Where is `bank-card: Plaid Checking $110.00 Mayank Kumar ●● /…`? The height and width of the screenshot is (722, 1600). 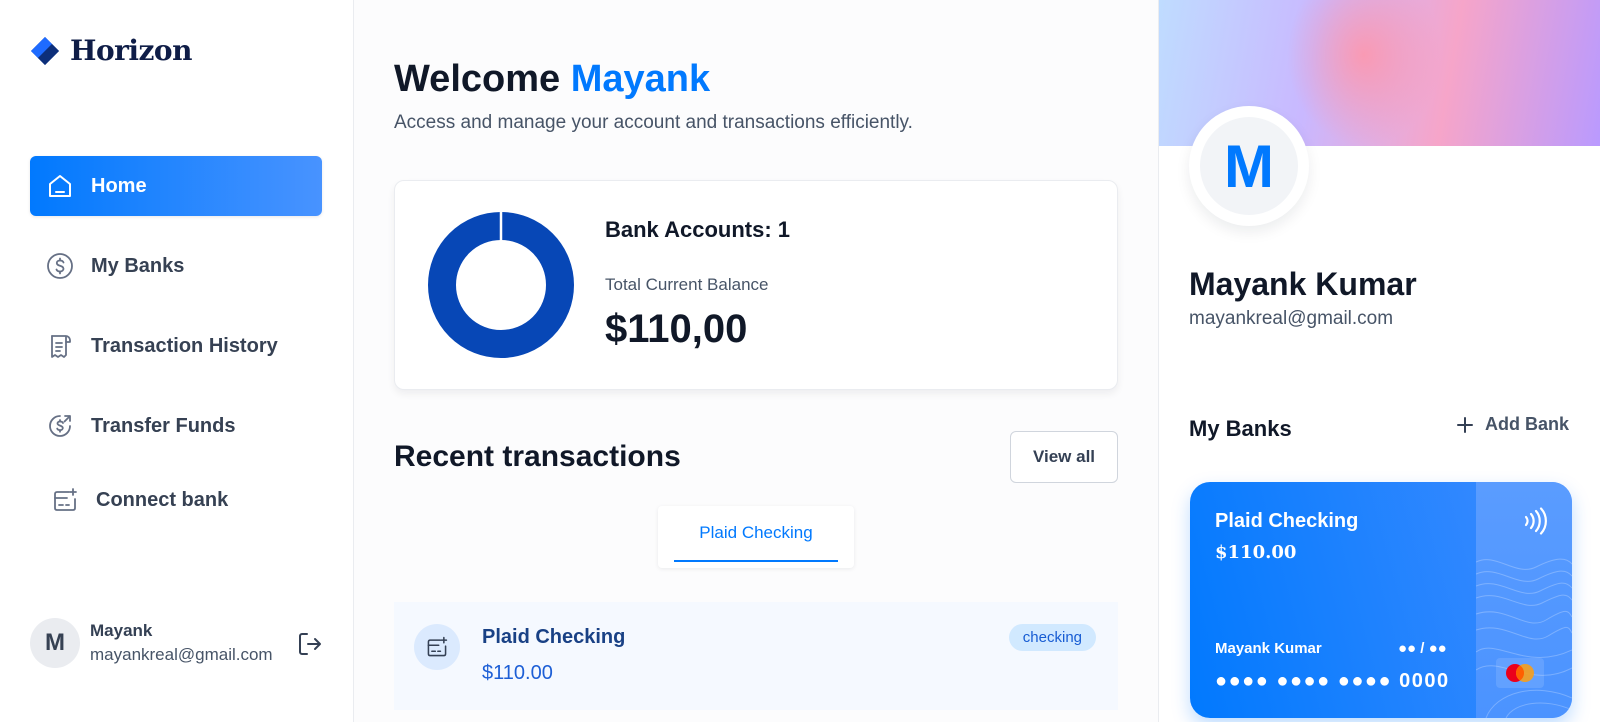
bank-card: Plaid Checking $110.00 Mayank Kumar ●● /… is located at coordinates (1381, 600).